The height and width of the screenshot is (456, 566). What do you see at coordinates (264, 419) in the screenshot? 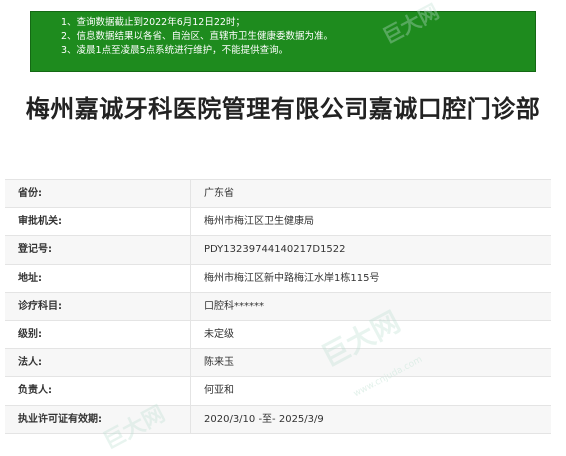
I see `row-value: 2020/3/10 -至- 2025/3/9` at bounding box center [264, 419].